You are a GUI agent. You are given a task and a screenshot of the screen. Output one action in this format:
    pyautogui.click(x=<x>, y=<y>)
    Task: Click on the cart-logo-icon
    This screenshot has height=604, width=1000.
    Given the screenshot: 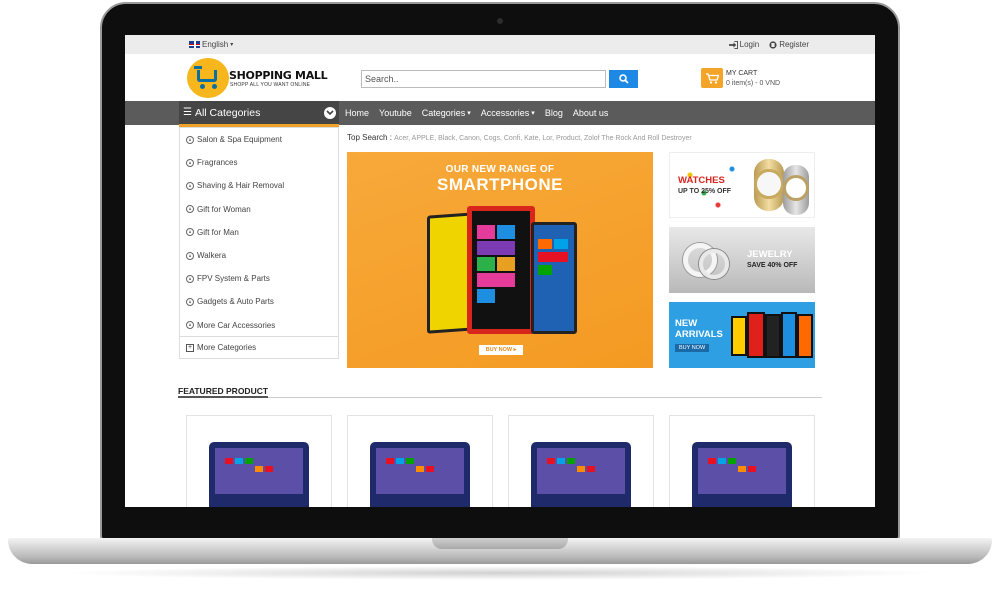 What is the action you would take?
    pyautogui.click(x=205, y=74)
    